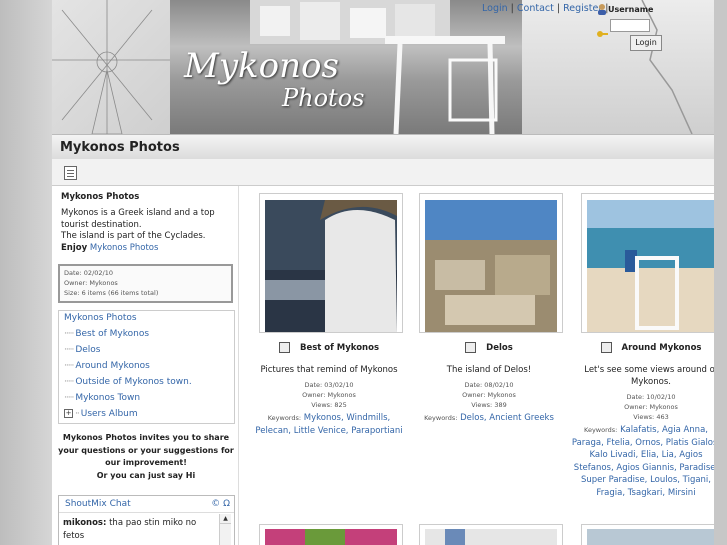  I want to click on album-title: Around Mykonos, so click(662, 348).